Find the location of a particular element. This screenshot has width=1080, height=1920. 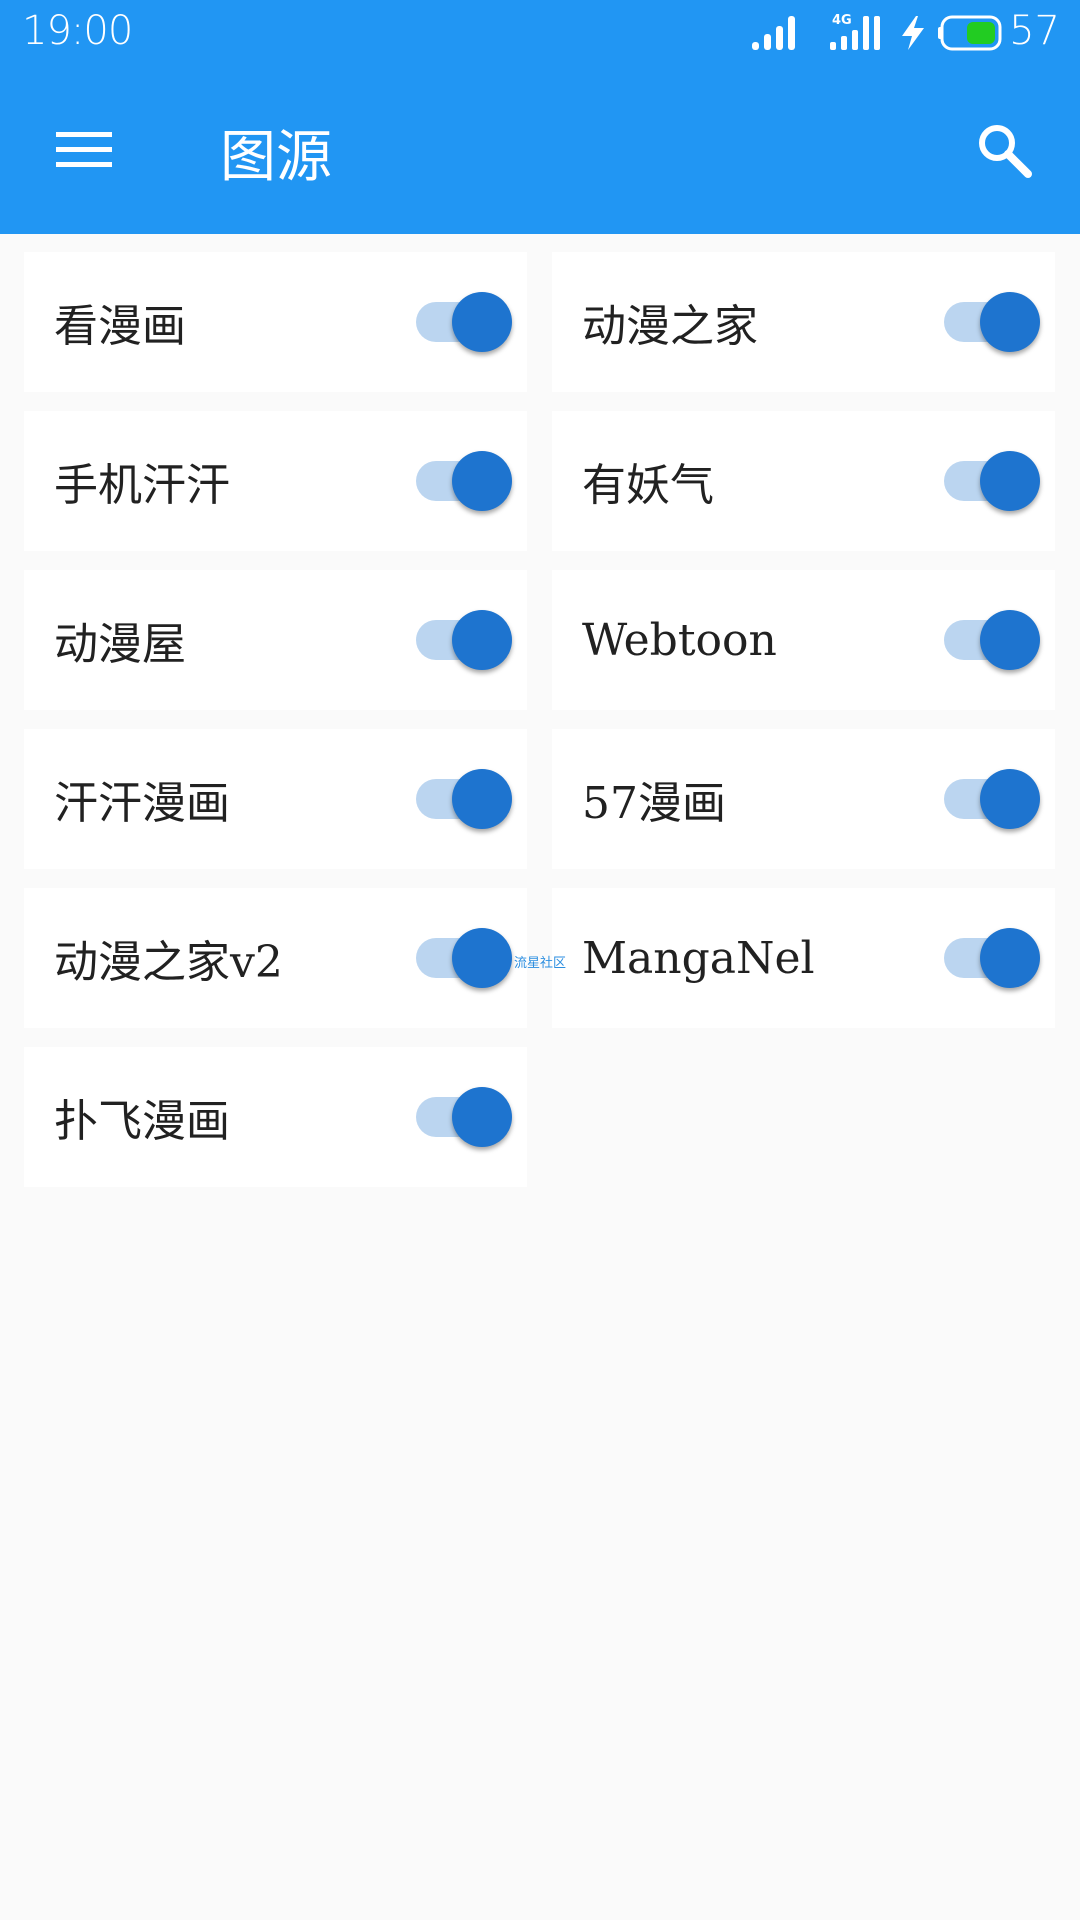

search-icon is located at coordinates (1005, 151).